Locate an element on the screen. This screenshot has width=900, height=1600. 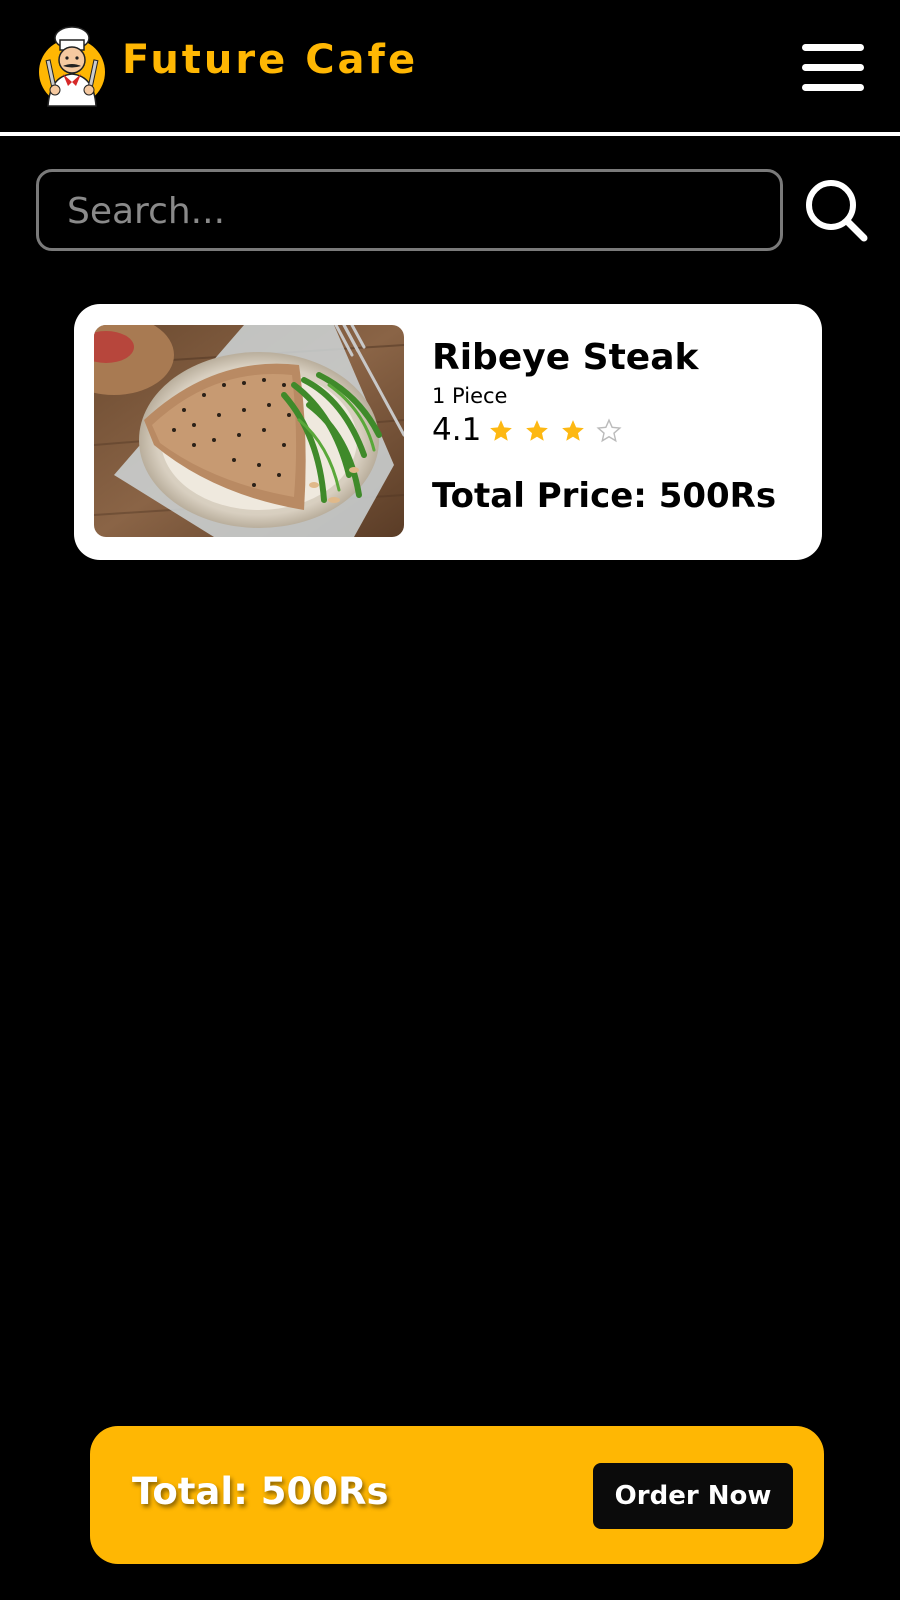
order-summary-bar: Total: 500Rs Order Now is located at coordinates (457, 1495).